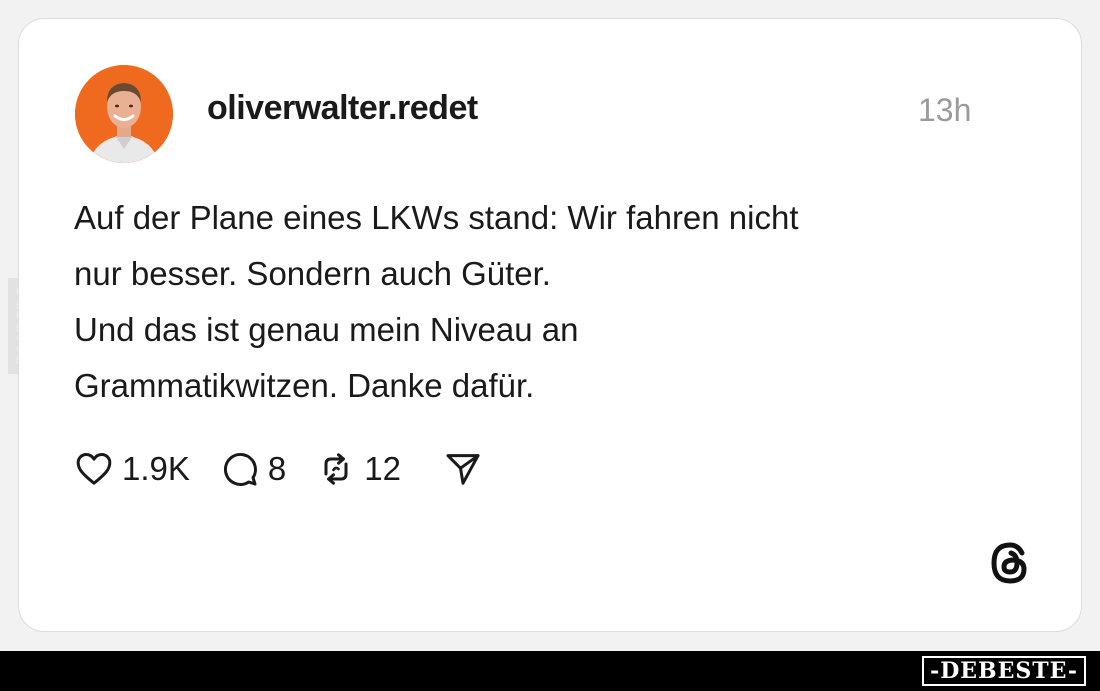  I want to click on threads-logo-glyph, so click(1009, 563).